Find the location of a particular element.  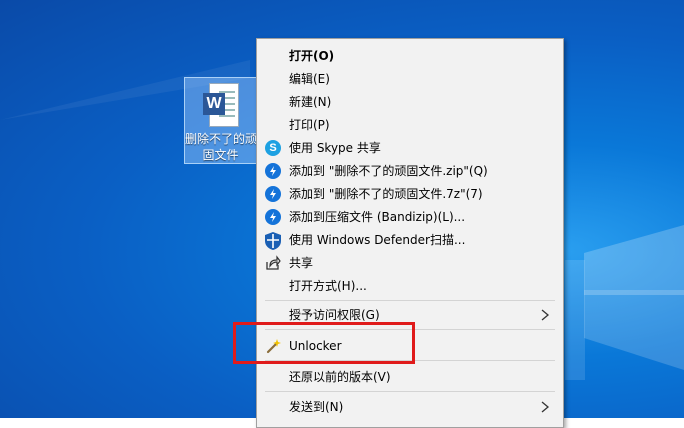

menu-item-label: 添加到 "删除不了的顽固文件.7z"(7) is located at coordinates (386, 194).